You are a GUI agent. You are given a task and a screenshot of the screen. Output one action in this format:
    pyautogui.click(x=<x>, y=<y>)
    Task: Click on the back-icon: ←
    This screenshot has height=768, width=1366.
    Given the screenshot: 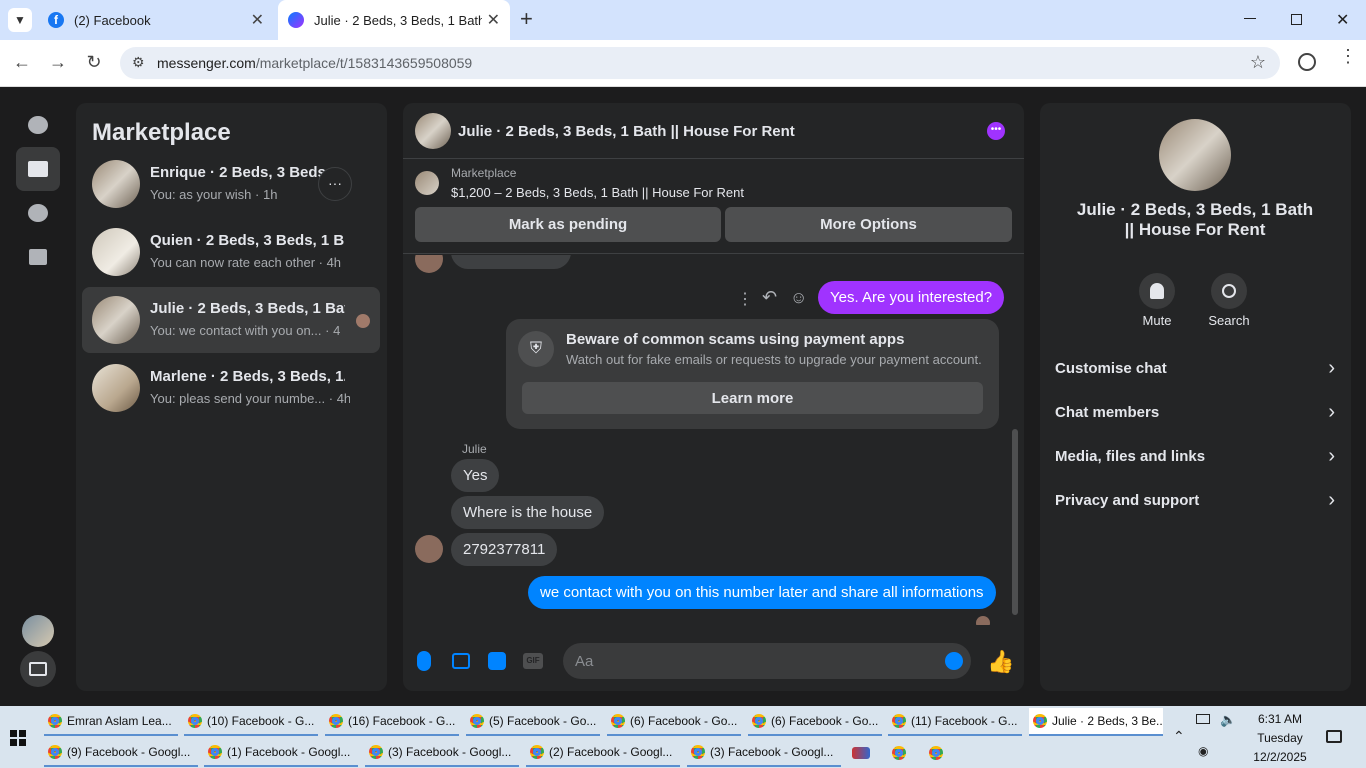 What is the action you would take?
    pyautogui.click(x=22, y=62)
    